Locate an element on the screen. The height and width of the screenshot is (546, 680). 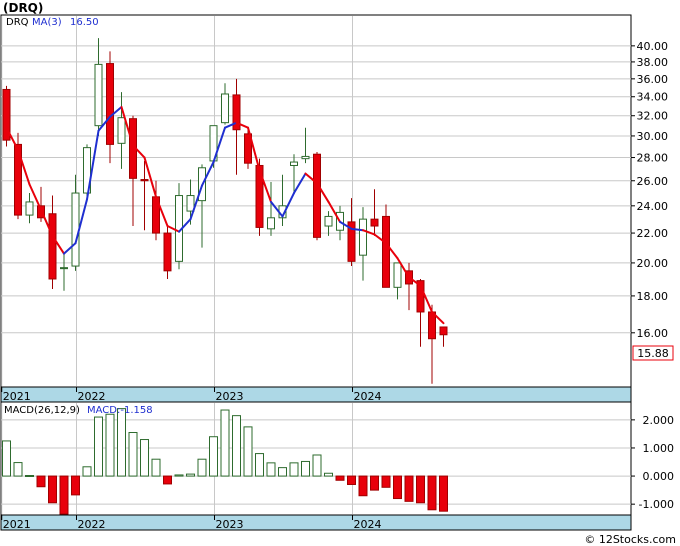
price-tick-label: 26.00 is located at coordinates (653, 181).